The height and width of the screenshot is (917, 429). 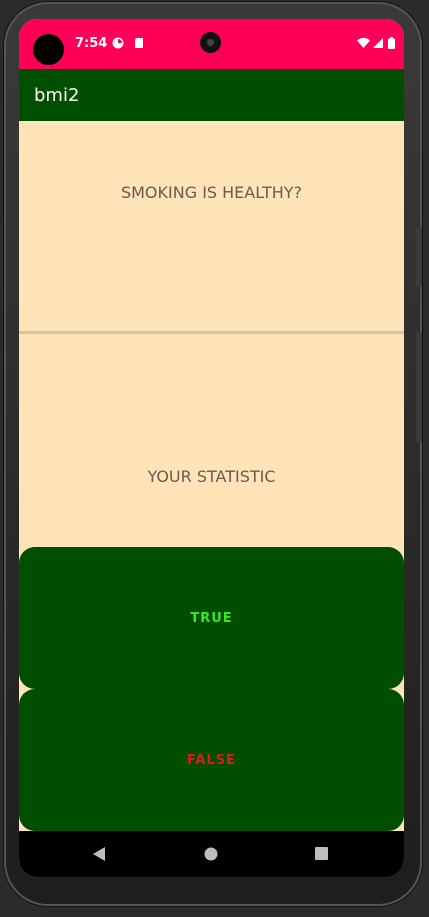 I want to click on statistic-text: YOUR STATISTIC, so click(x=211, y=476).